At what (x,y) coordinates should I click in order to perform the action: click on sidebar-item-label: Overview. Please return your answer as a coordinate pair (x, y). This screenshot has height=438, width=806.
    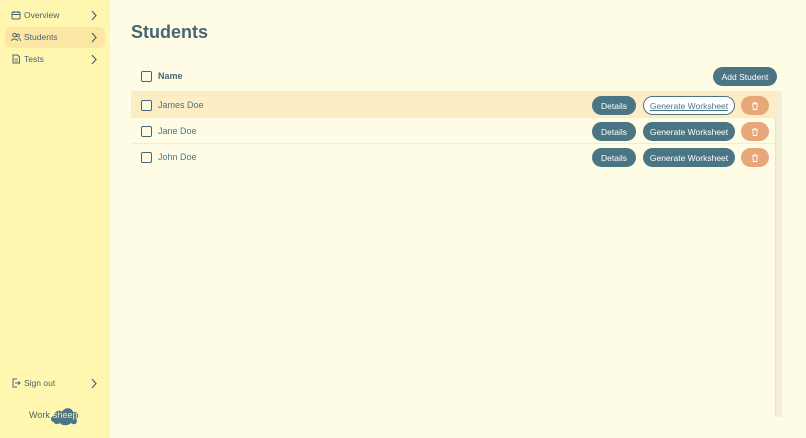
    Looking at the image, I should click on (42, 15).